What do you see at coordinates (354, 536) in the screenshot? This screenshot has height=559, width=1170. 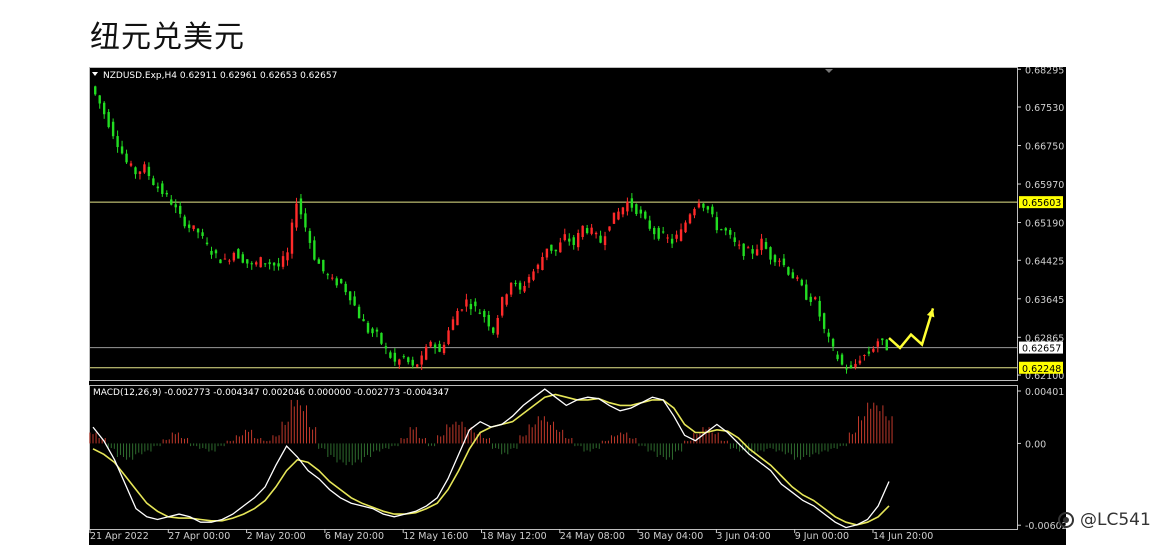 I see `x-tick-label: 6 May 20:00` at bounding box center [354, 536].